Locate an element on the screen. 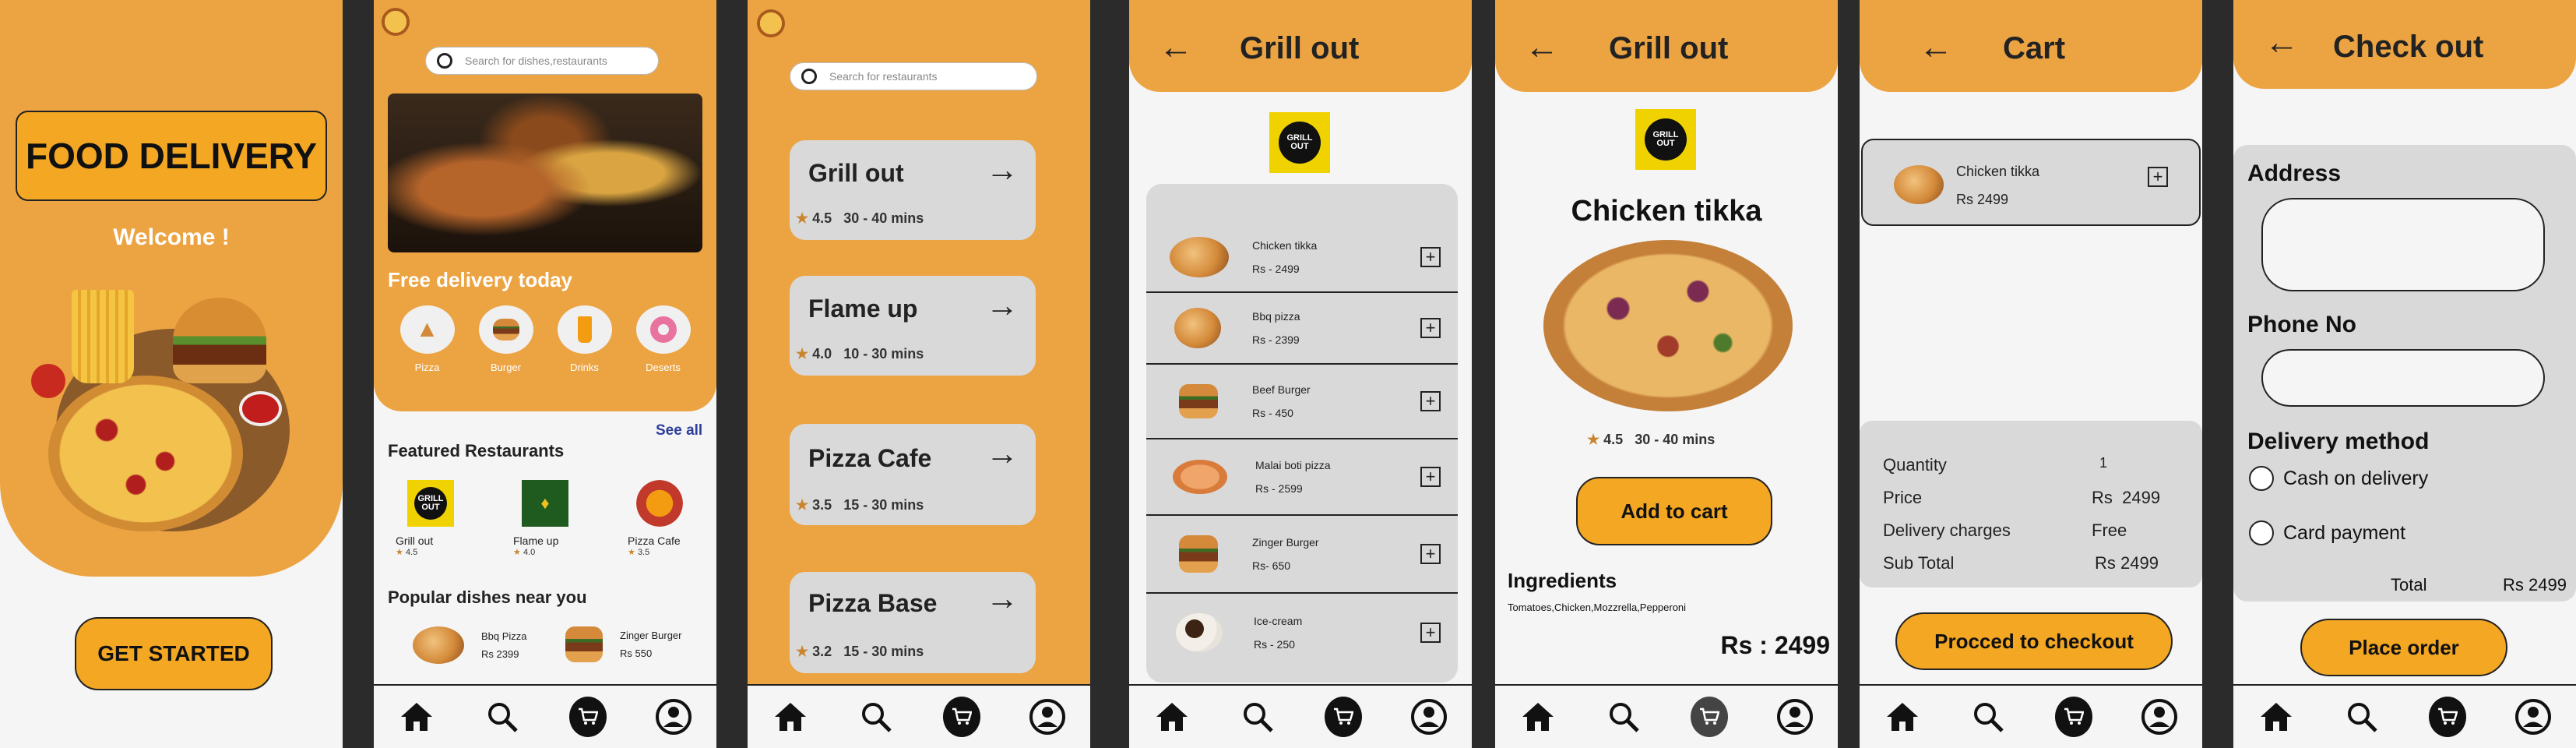 Image resolution: width=2576 pixels, height=748 pixels. menu-item: Malai boti pizza Rs - 2599 + is located at coordinates (1302, 478).